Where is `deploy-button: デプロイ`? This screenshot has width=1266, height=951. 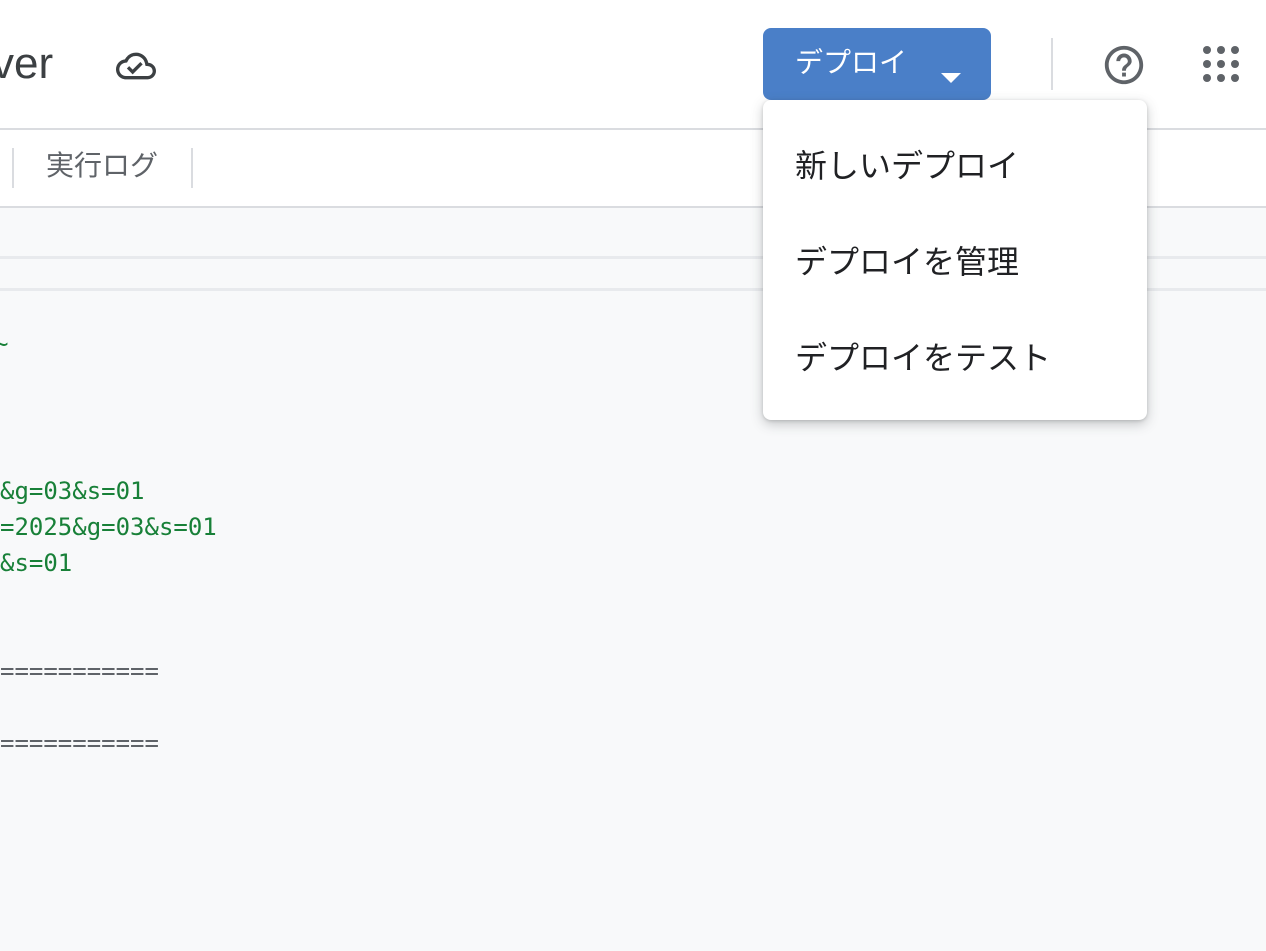
deploy-button: デプロイ is located at coordinates (877, 64).